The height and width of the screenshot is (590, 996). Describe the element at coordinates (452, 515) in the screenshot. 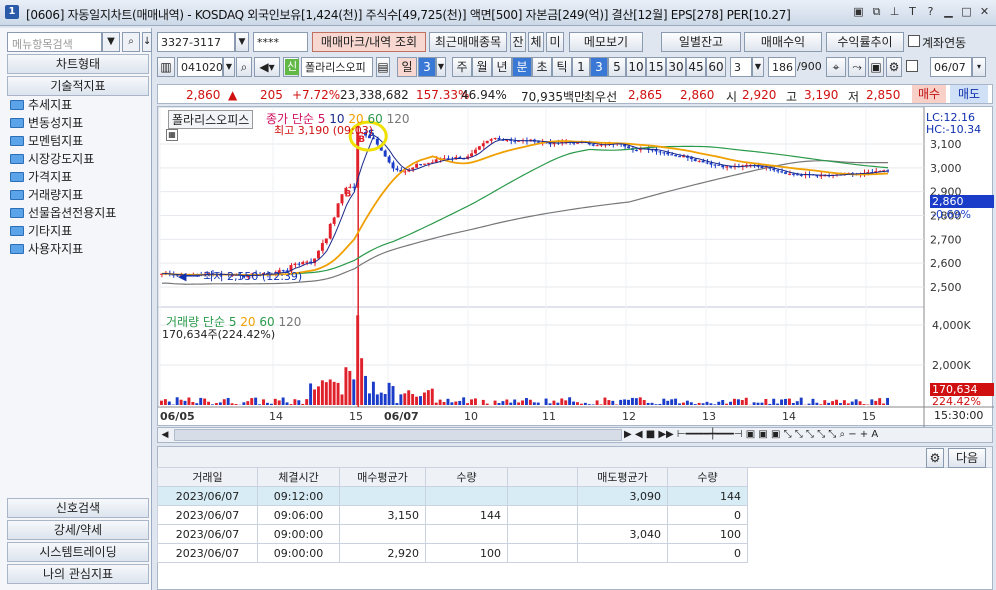

I see `table-row: 2023/06/07 09:06:00 3,150 144 0` at that location.